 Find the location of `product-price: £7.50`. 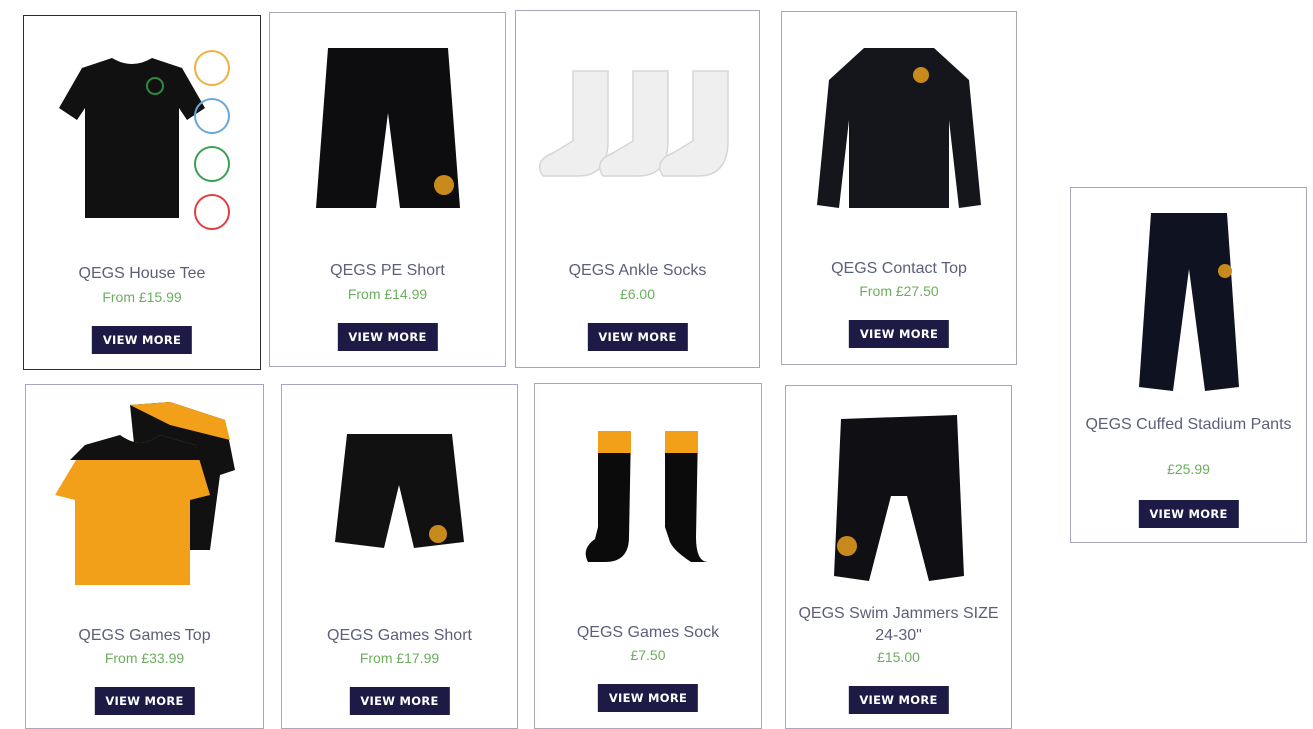

product-price: £7.50 is located at coordinates (648, 655).